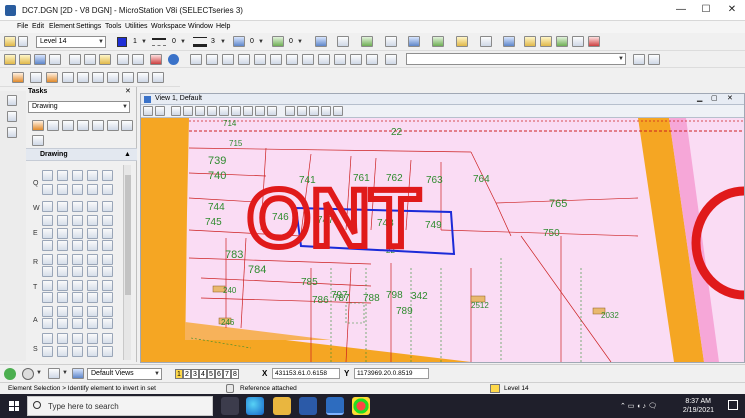 The image size is (745, 418). What do you see at coordinates (113, 125) in the screenshot?
I see `scale-icon` at bounding box center [113, 125].